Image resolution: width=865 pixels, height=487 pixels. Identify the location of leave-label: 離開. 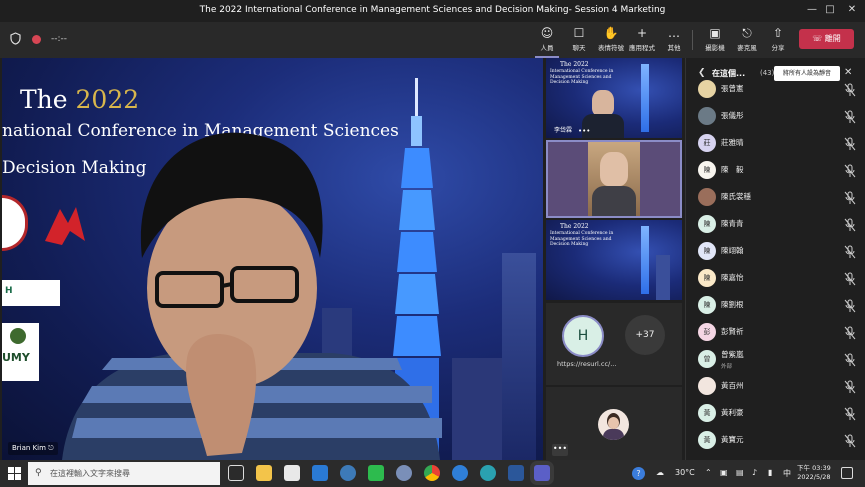
(832, 38).